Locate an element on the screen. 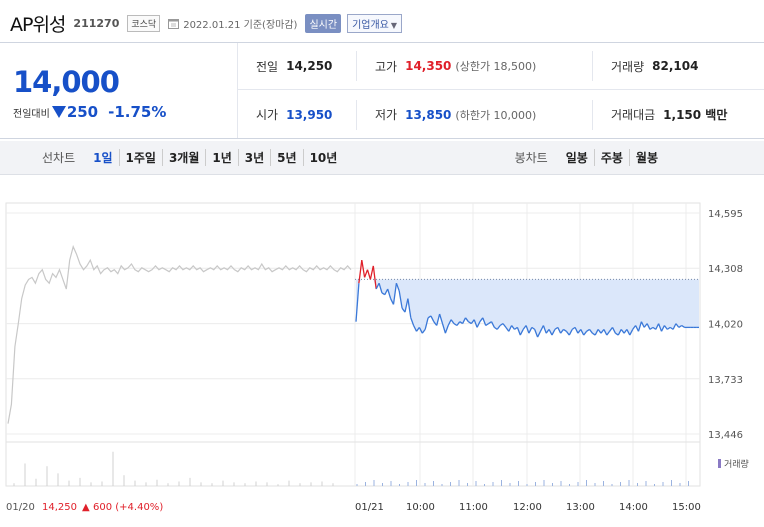 This screenshot has width=764, height=527. realtime-button: 실시간 is located at coordinates (323, 23).